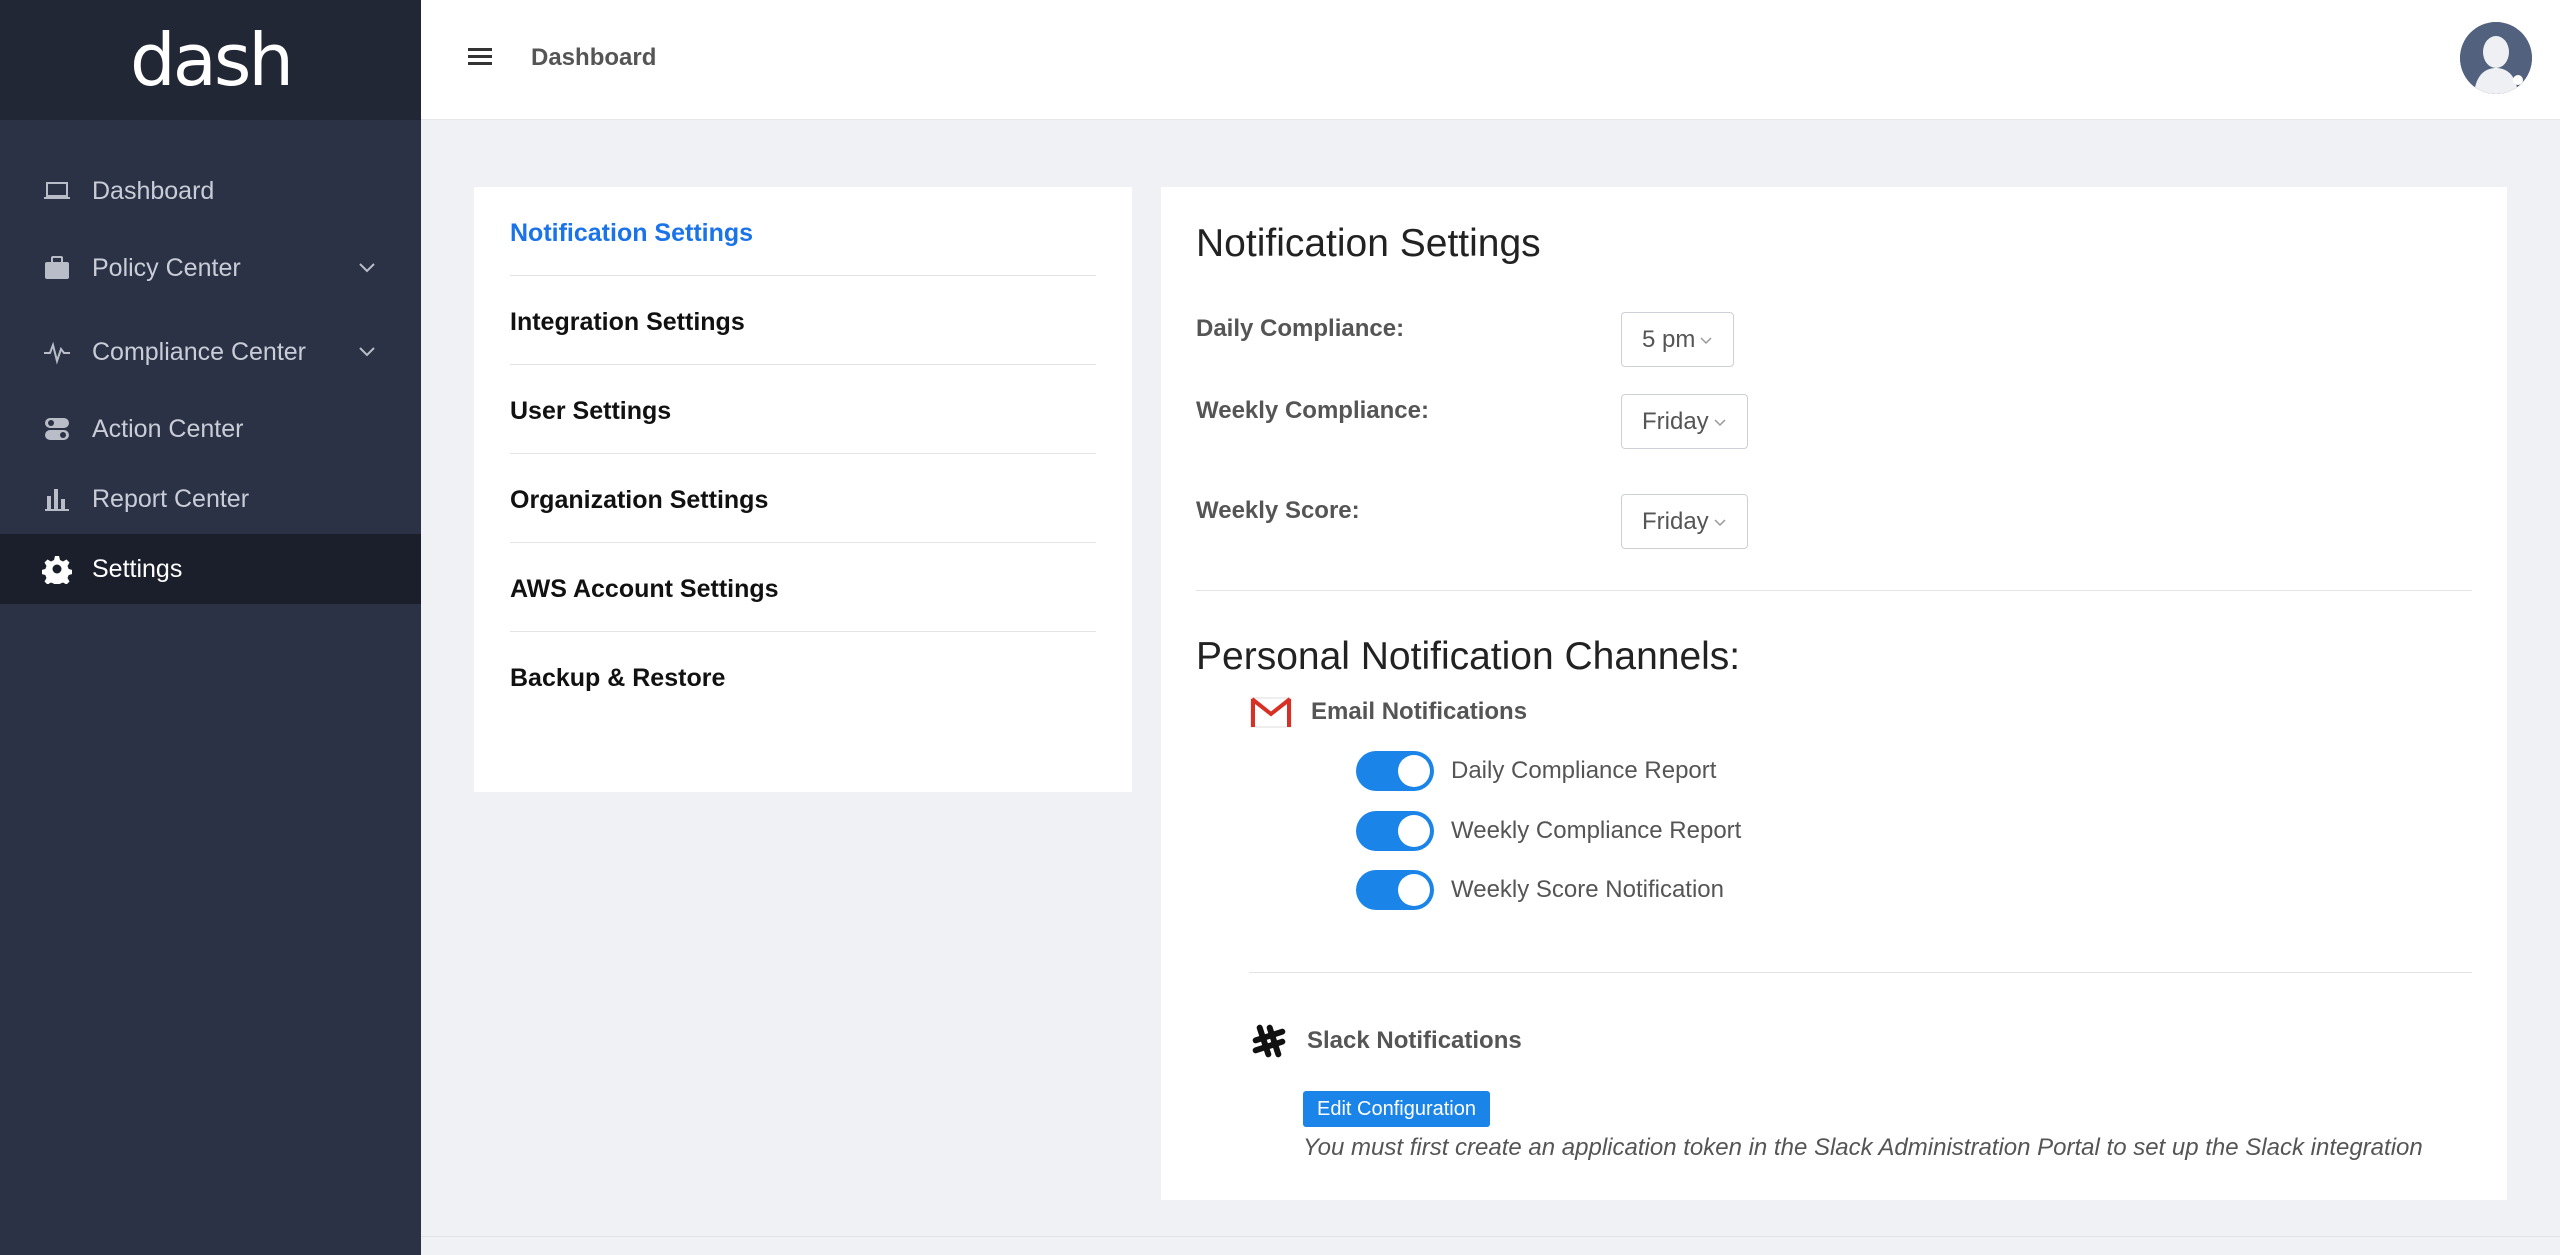 This screenshot has height=1255, width=2560. Describe the element at coordinates (1368, 243) in the screenshot. I see `panel-title: Notification Settings` at that location.